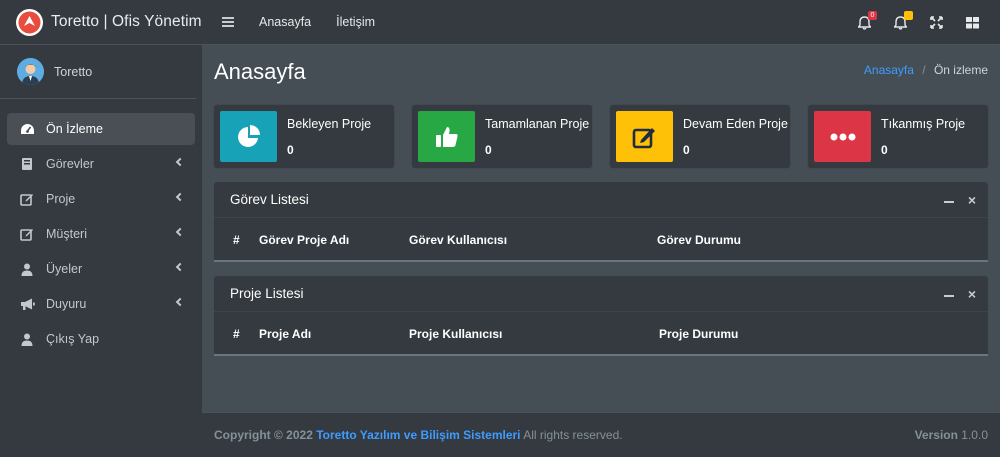 The height and width of the screenshot is (457, 1000). Describe the element at coordinates (27, 304) in the screenshot. I see `megaphone-icon` at that location.